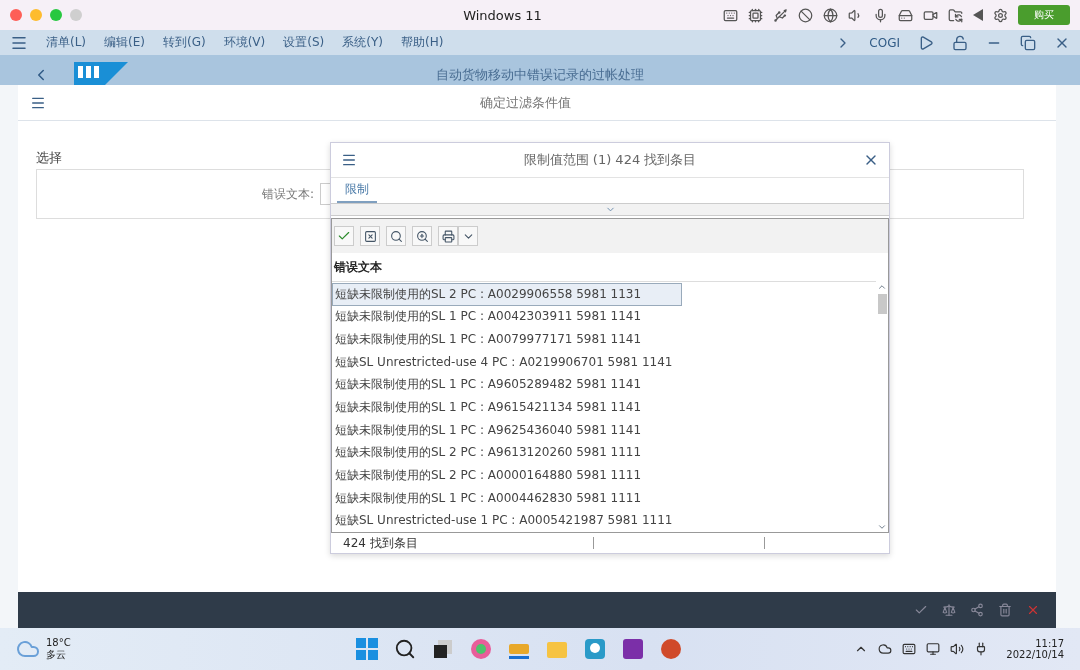 The height and width of the screenshot is (670, 1080). What do you see at coordinates (830, 15) in the screenshot?
I see `globe-icon` at bounding box center [830, 15].